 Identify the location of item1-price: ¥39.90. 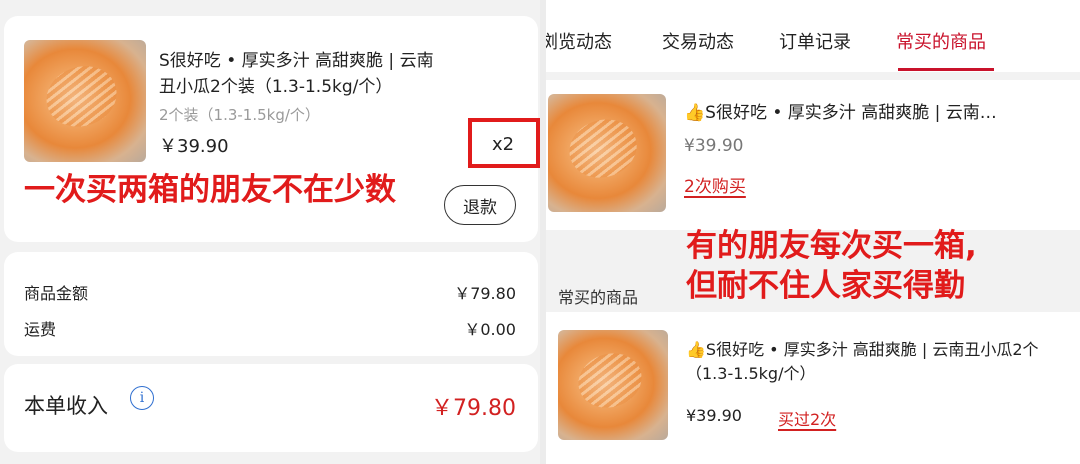
(714, 146).